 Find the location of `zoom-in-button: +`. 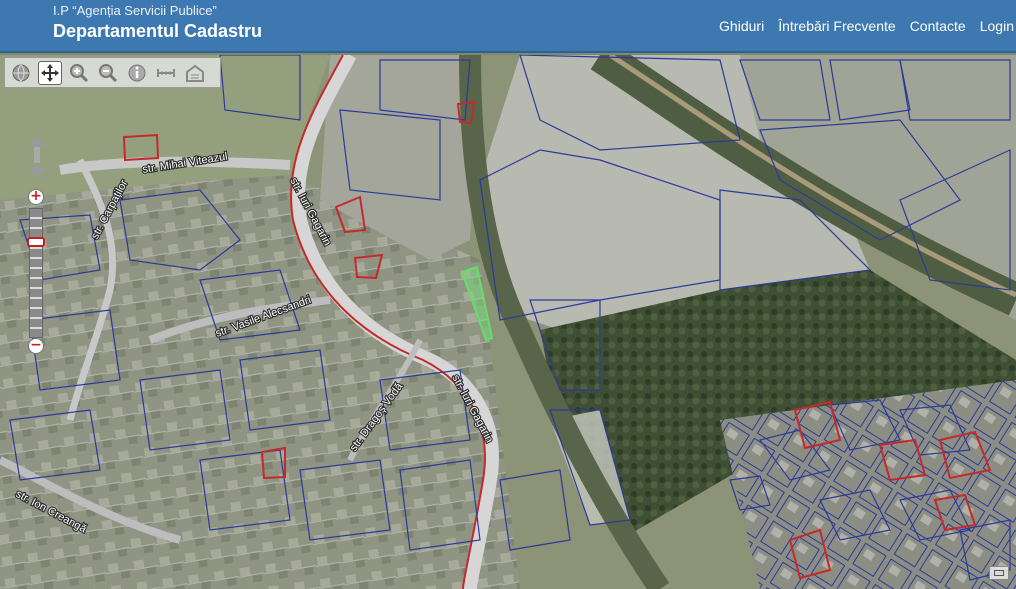

zoom-in-button: + is located at coordinates (36, 197).